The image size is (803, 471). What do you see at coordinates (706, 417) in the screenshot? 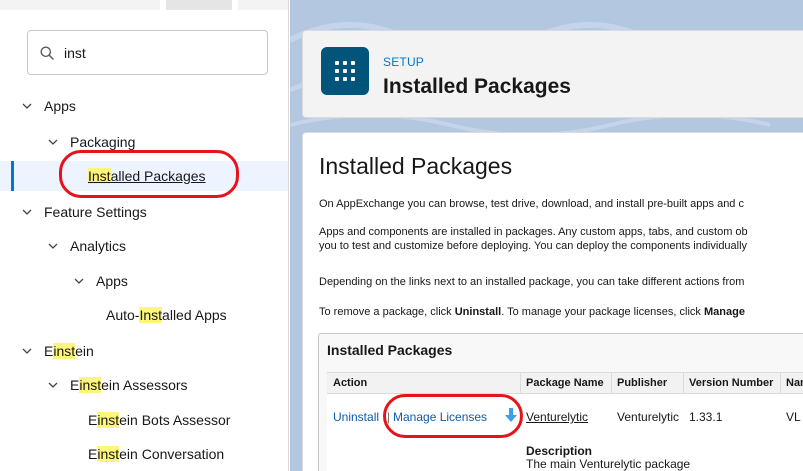
I see `version-cell: 1.33.1` at bounding box center [706, 417].